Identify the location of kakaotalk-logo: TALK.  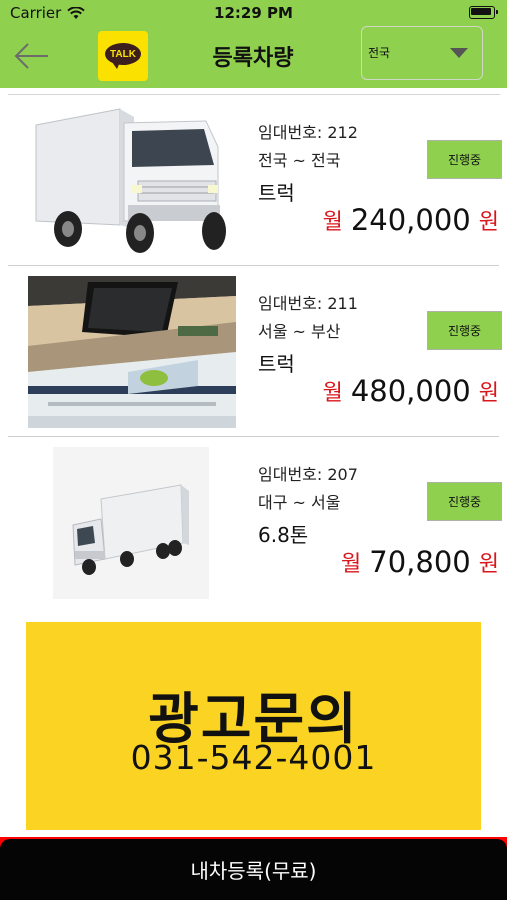
(123, 56).